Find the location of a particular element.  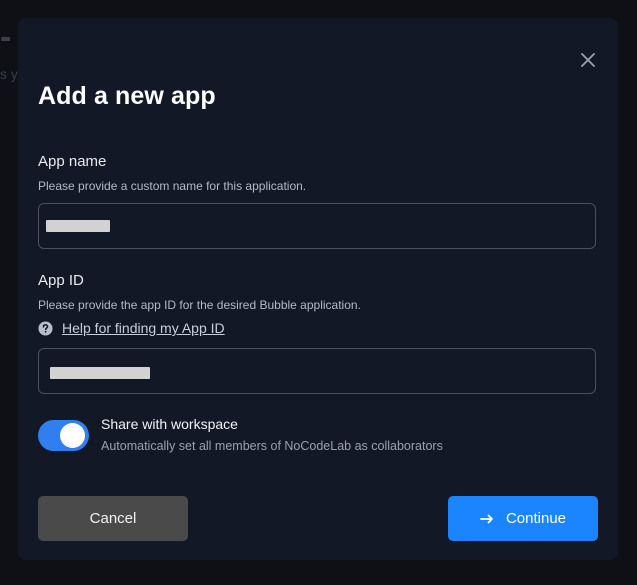

share-with-workspace-title: Share with workspace is located at coordinates (169, 424).